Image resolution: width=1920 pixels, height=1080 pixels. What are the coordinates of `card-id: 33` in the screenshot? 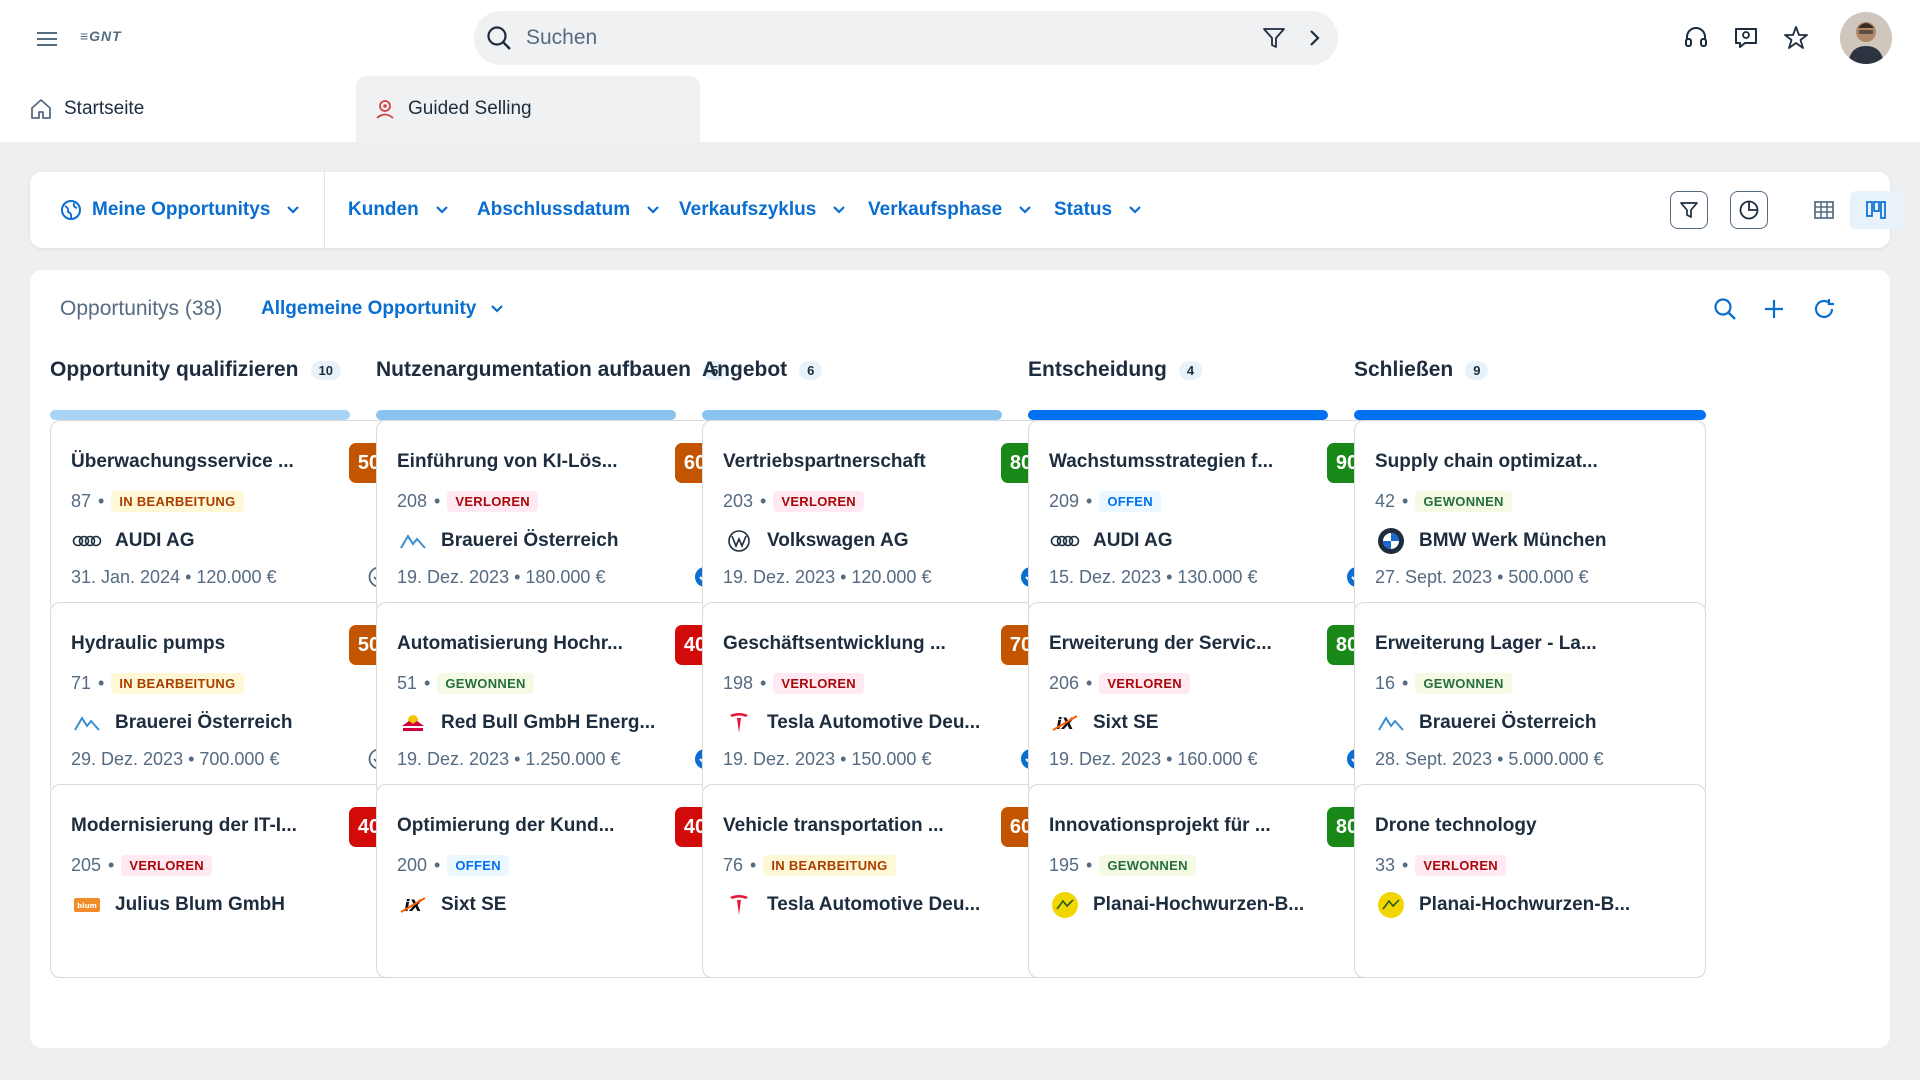 It's located at (1385, 865).